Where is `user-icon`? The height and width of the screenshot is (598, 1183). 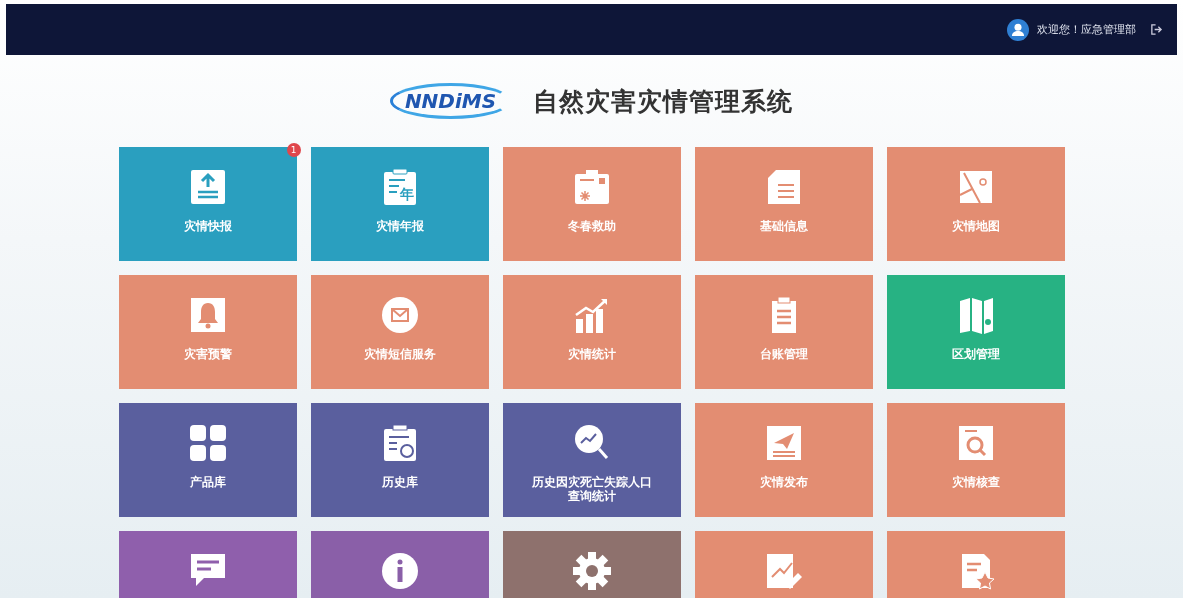
user-icon is located at coordinates (1018, 29).